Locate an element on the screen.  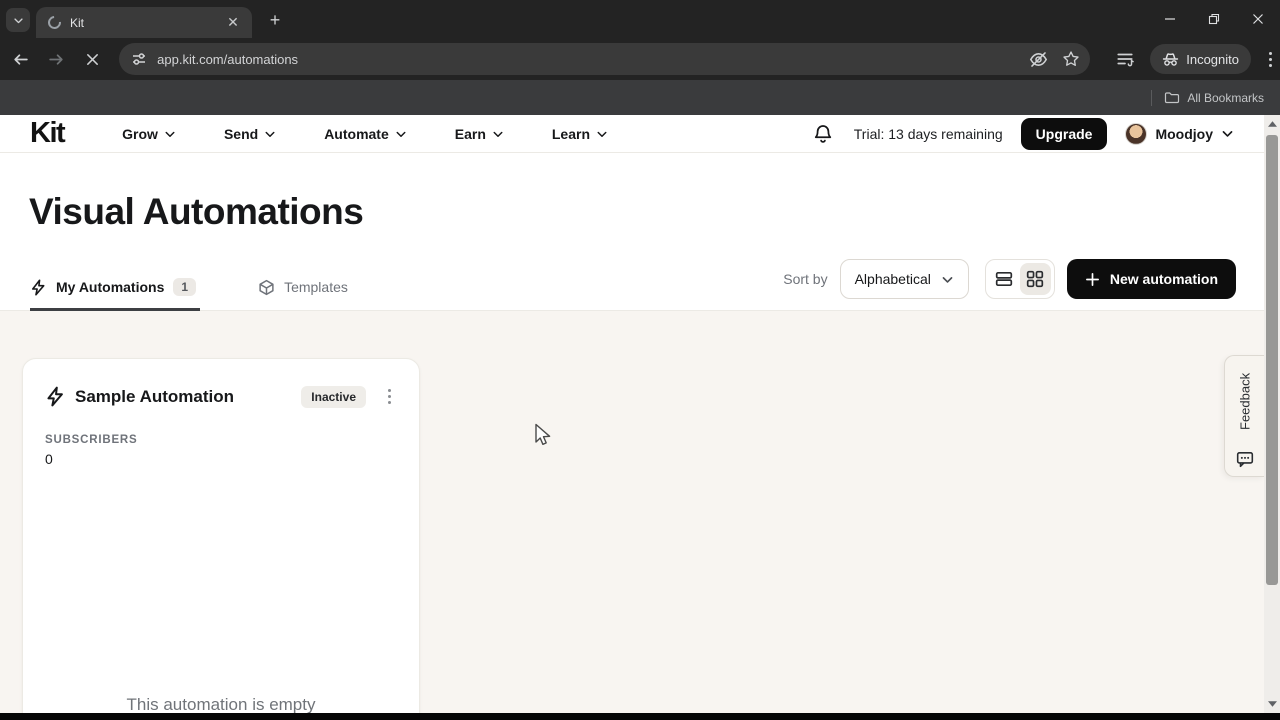
eye-off-icon is located at coordinates (1038, 59).